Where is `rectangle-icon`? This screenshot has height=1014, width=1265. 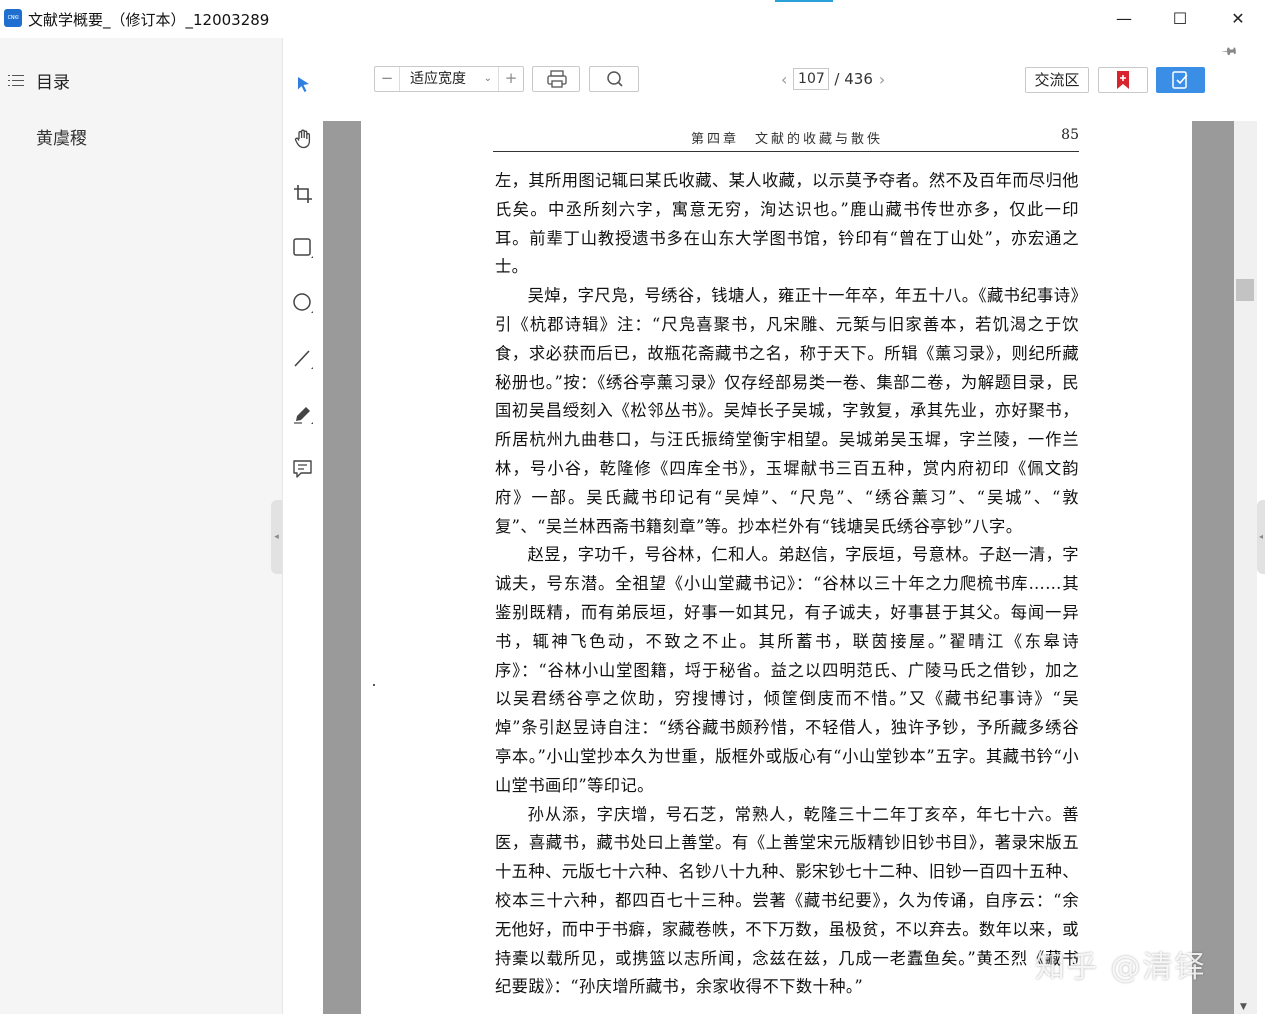
rectangle-icon is located at coordinates (303, 248).